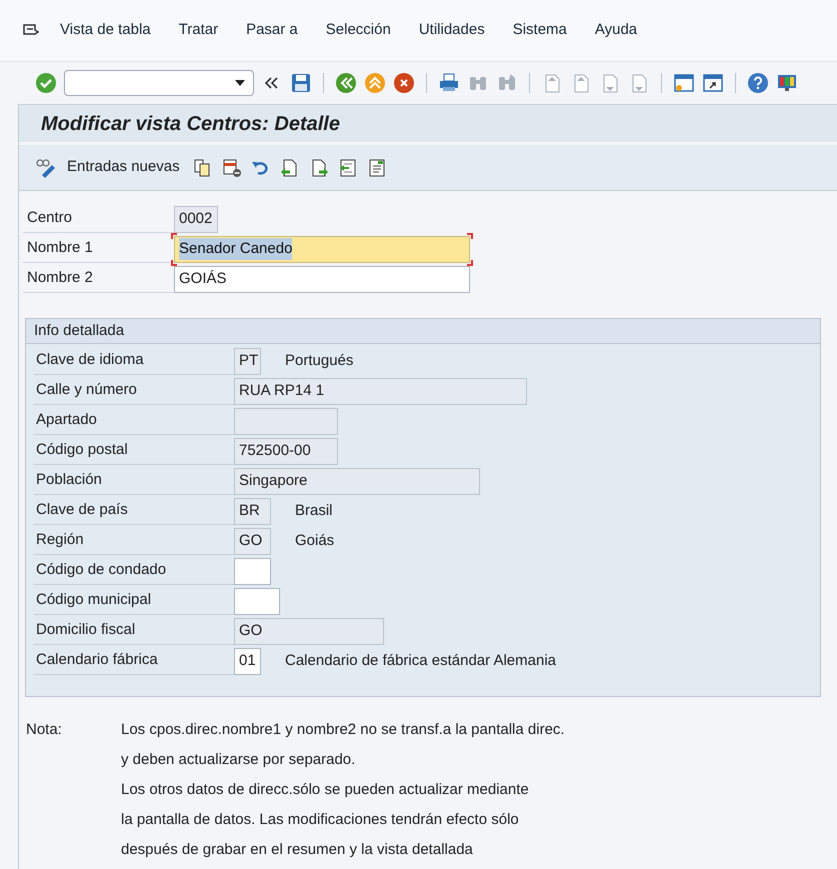 This screenshot has height=869, width=837. I want to click on text-field: Singapore, so click(357, 481).